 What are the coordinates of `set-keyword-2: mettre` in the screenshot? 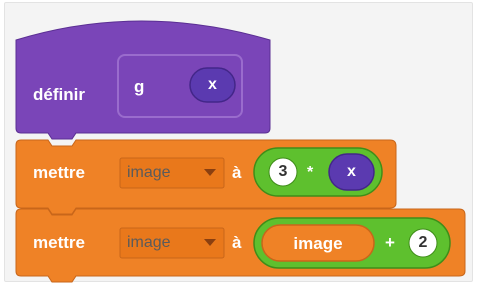 It's located at (59, 242).